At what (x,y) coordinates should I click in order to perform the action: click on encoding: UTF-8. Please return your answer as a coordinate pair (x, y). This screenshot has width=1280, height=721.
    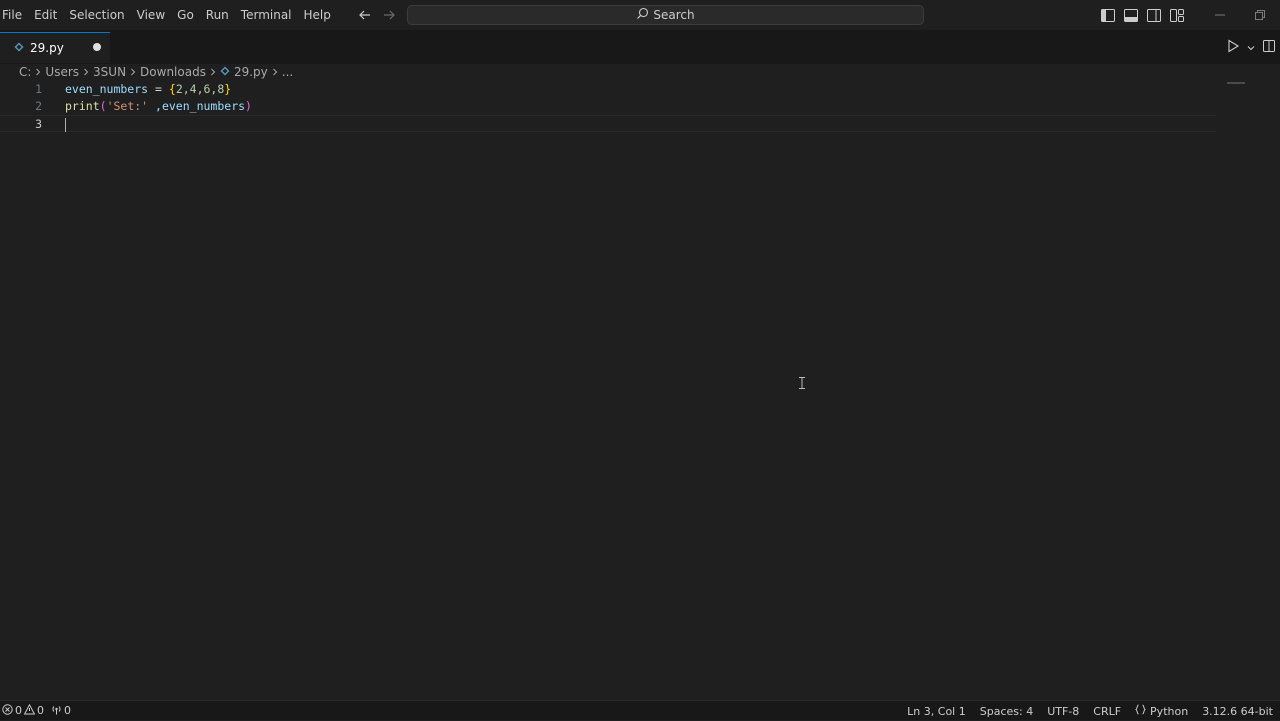
    Looking at the image, I should click on (1063, 711).